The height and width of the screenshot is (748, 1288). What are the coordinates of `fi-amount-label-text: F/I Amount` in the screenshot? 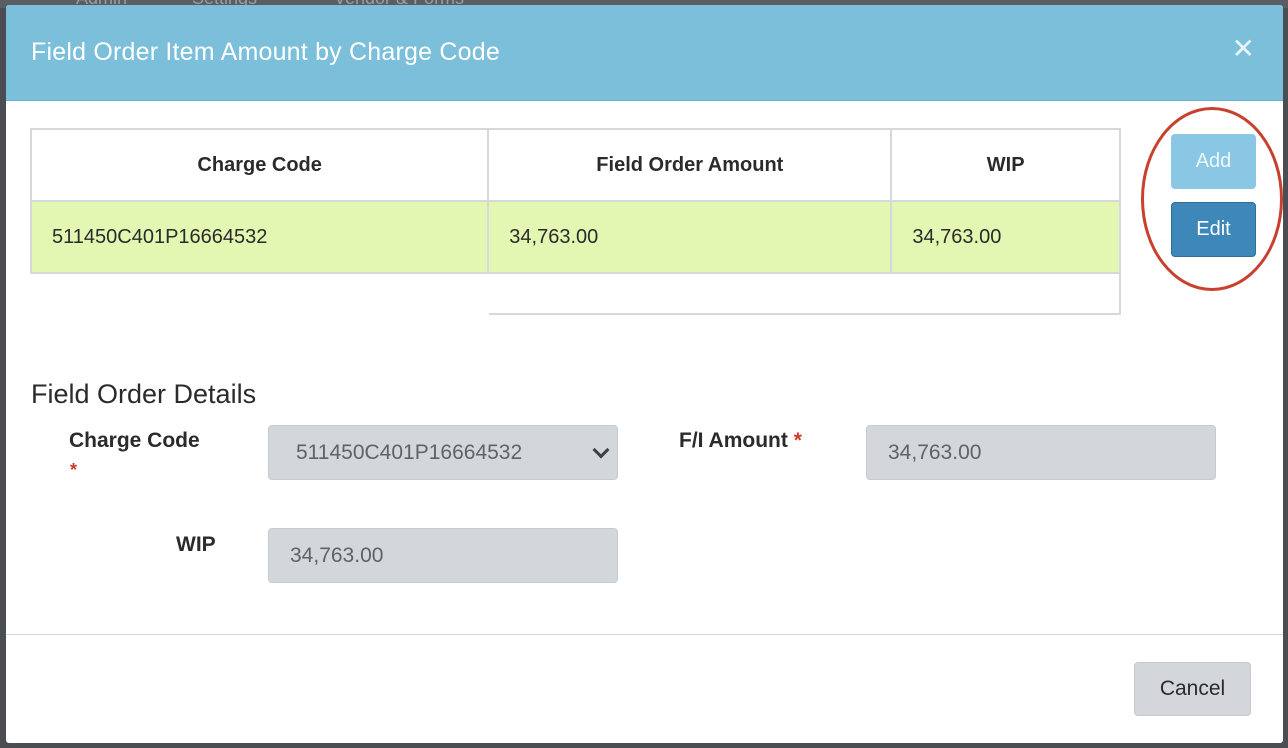 It's located at (733, 440).